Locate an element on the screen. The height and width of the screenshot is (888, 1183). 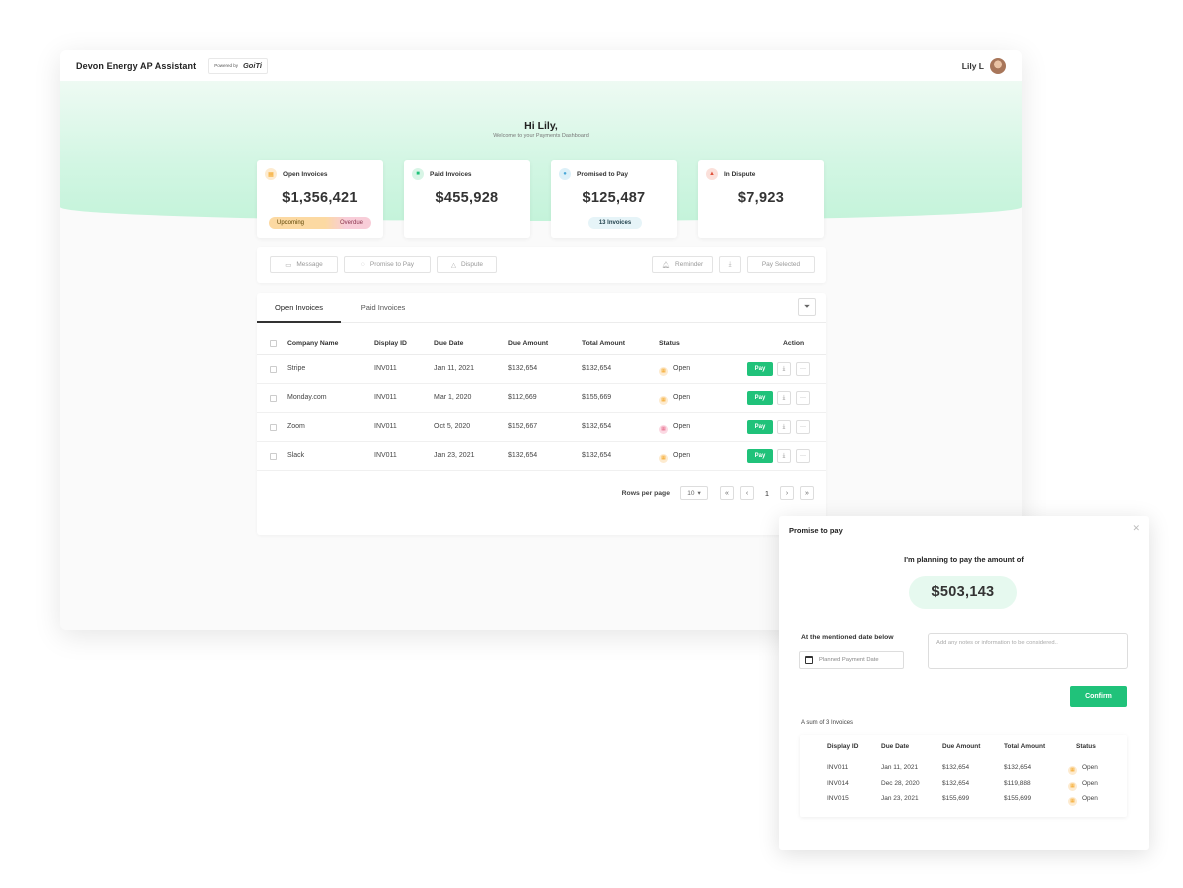
pay-selected-label: Pay Selected is located at coordinates (781, 264).